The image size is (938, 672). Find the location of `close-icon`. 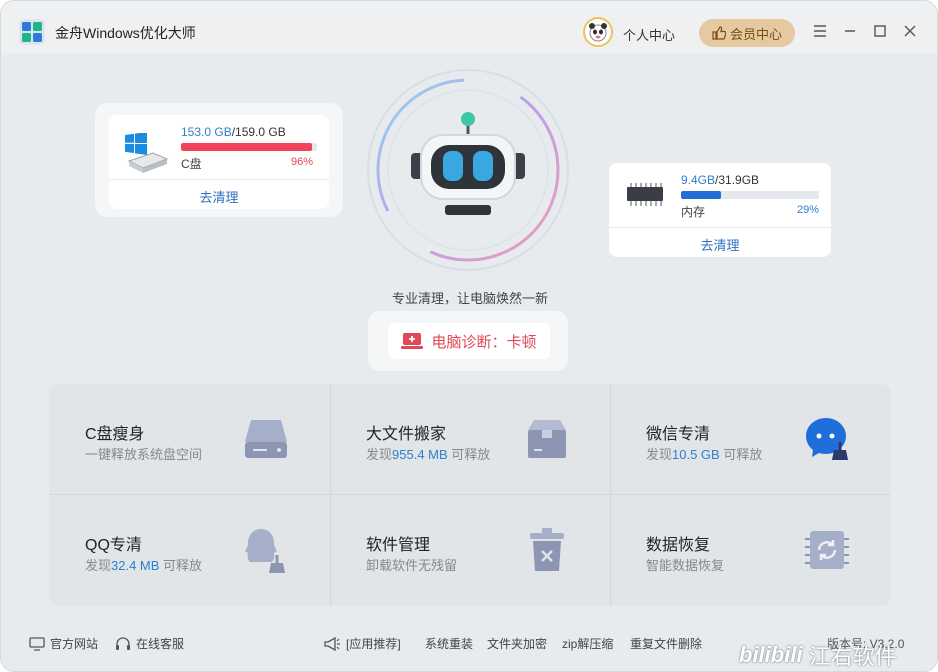

close-icon is located at coordinates (910, 31).